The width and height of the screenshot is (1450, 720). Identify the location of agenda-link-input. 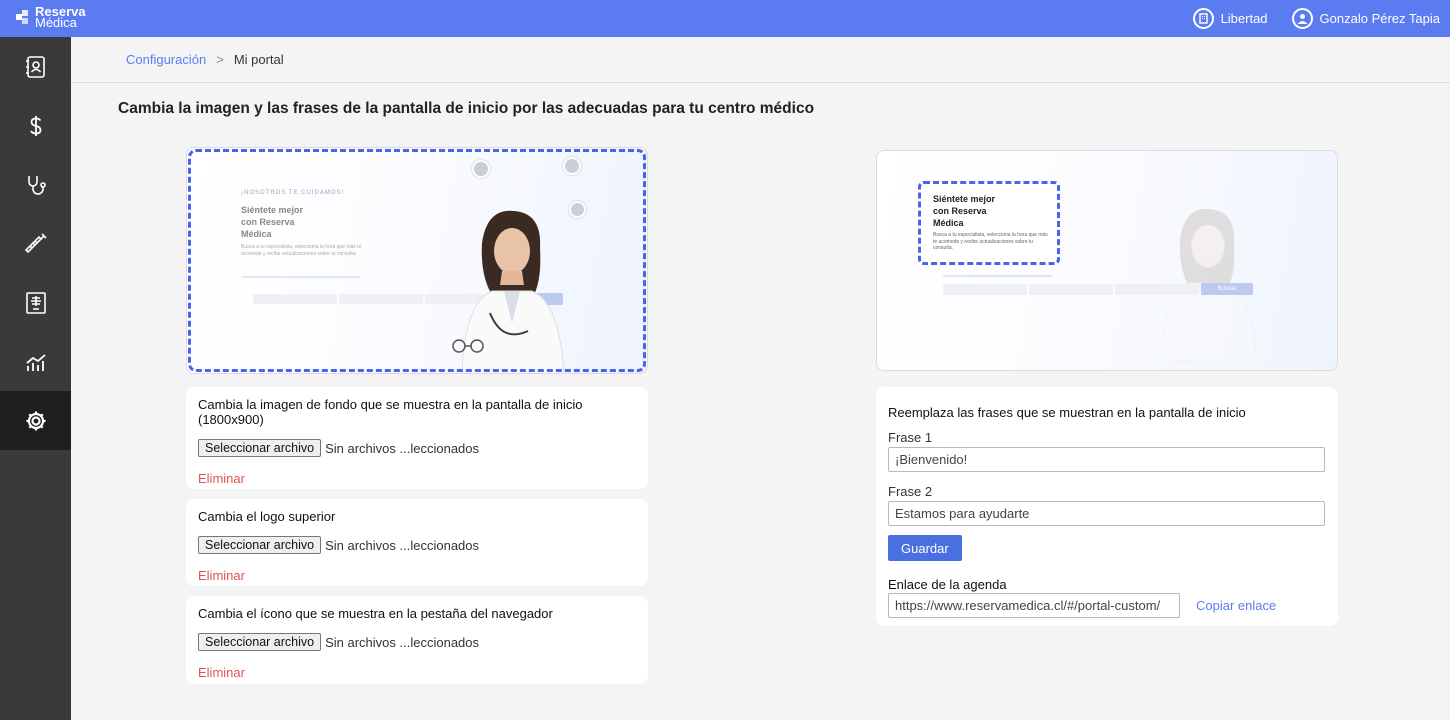
(1034, 605).